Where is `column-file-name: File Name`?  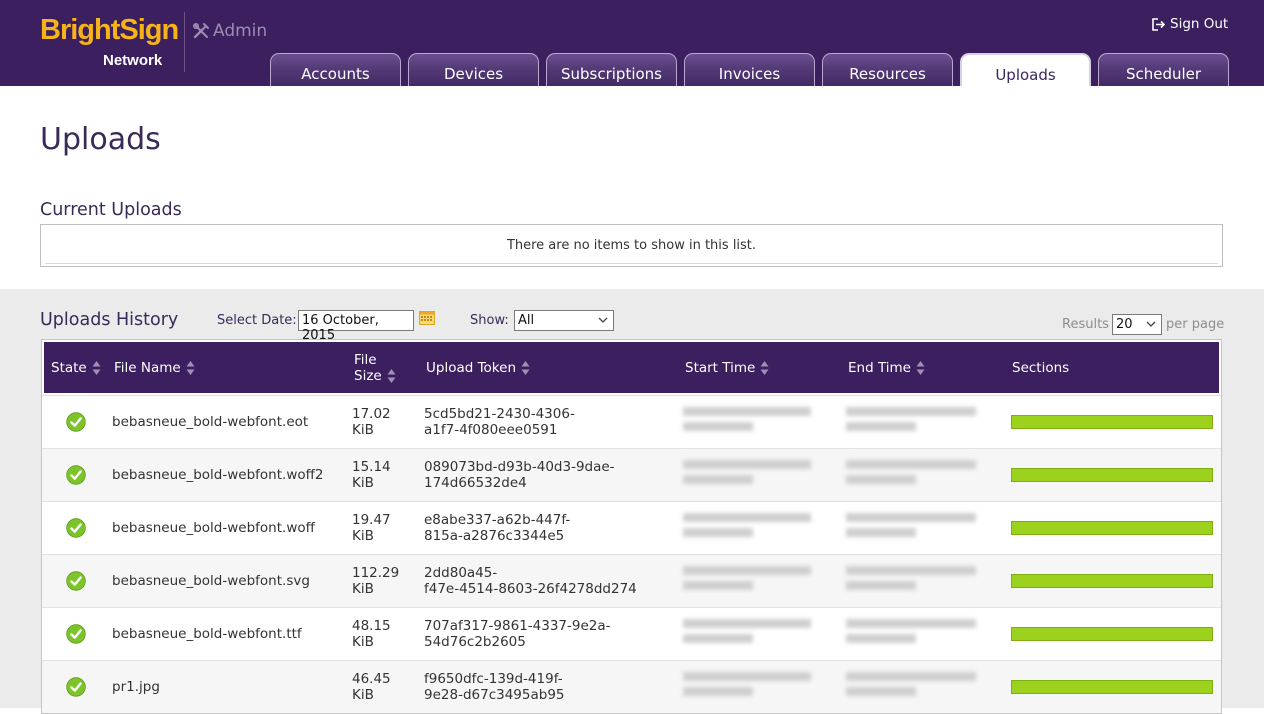 column-file-name: File Name is located at coordinates (154, 368).